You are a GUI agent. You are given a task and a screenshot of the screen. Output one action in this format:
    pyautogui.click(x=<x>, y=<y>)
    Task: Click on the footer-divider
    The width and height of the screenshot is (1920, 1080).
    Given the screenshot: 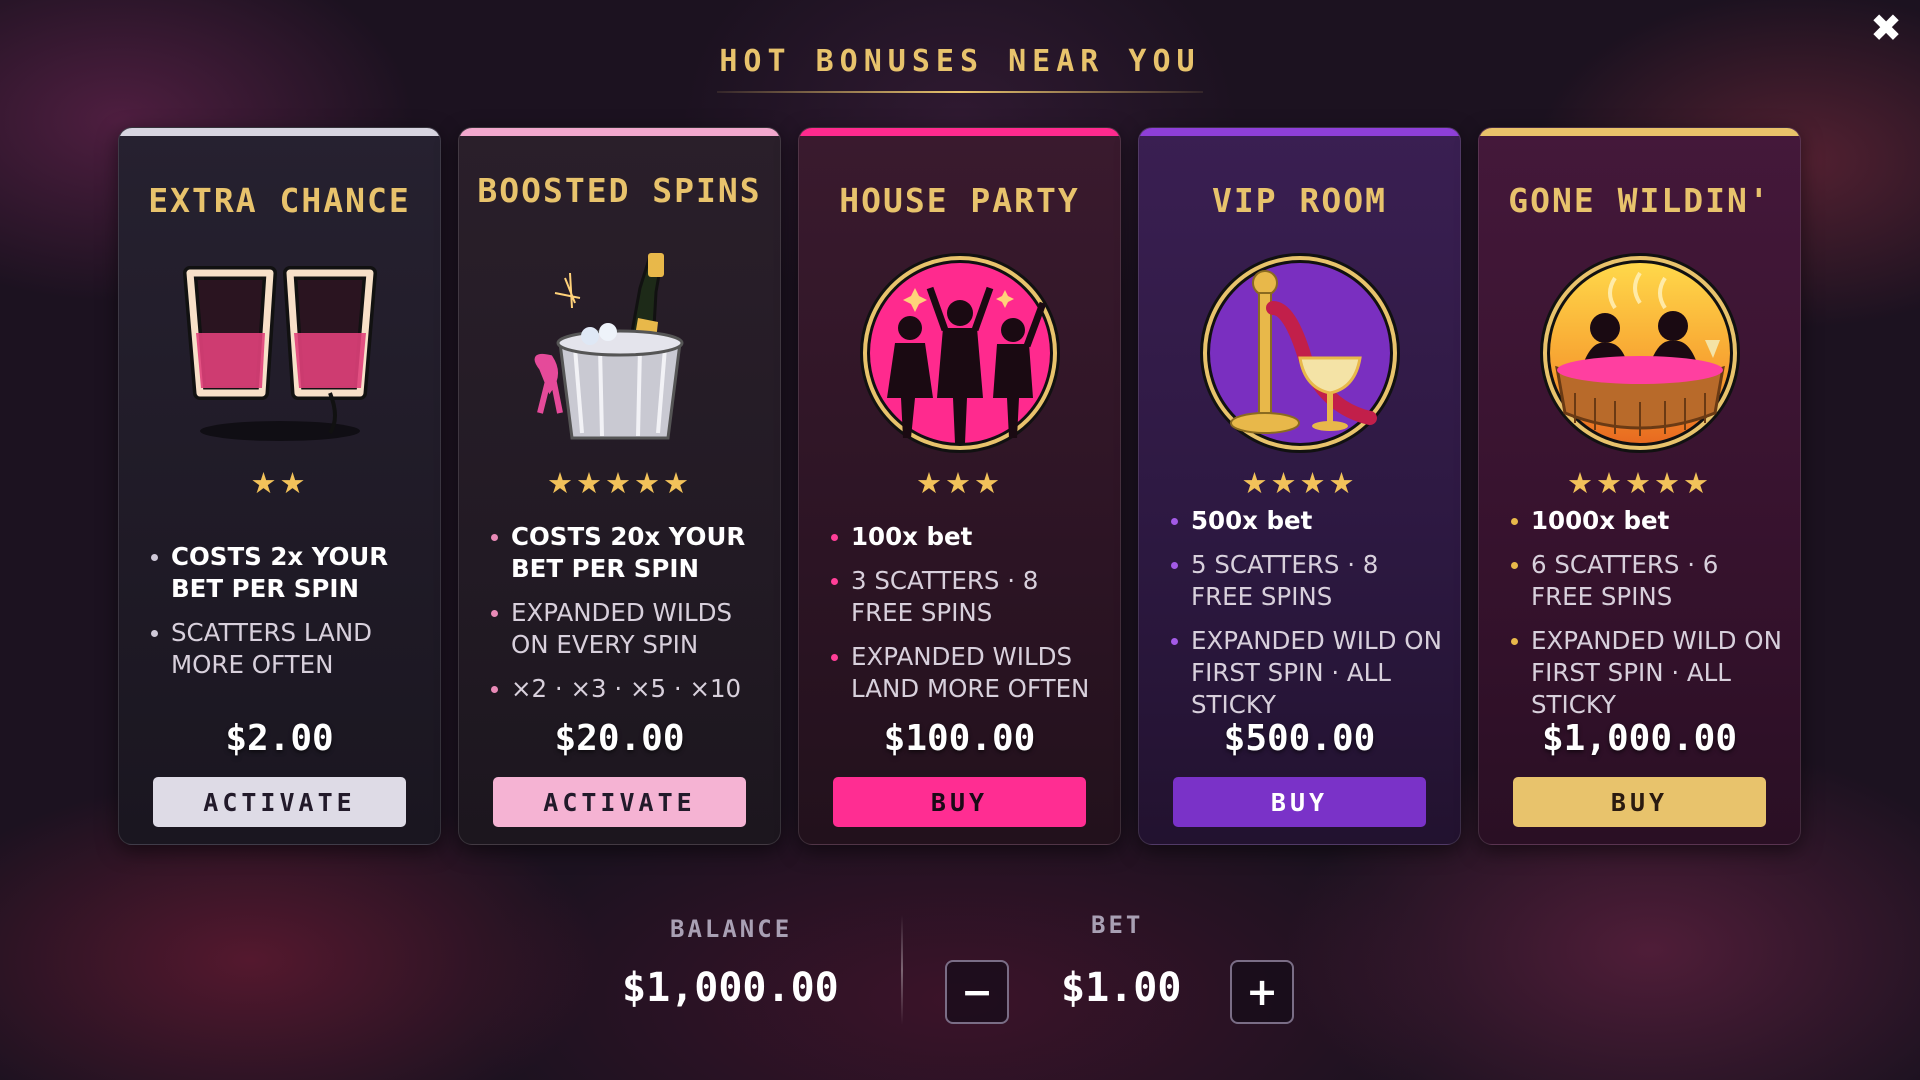 What is the action you would take?
    pyautogui.click(x=902, y=970)
    